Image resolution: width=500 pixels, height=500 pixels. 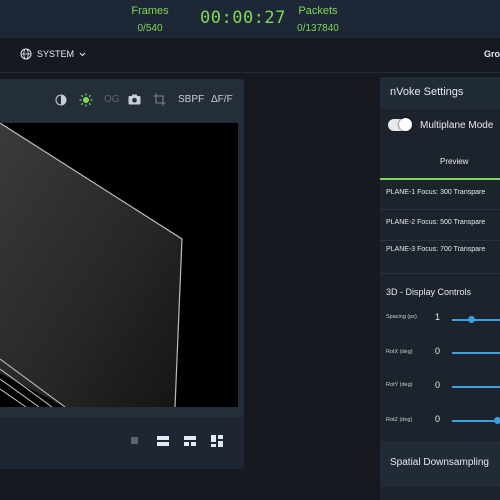 I want to click on display-controls-title: 3D - Display Controls, so click(x=429, y=292).